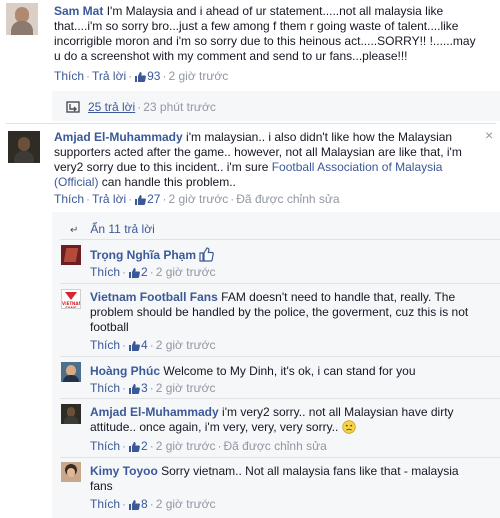 This screenshot has width=500, height=518. I want to click on comment-author: Amjad El-Muhammady, so click(118, 137).